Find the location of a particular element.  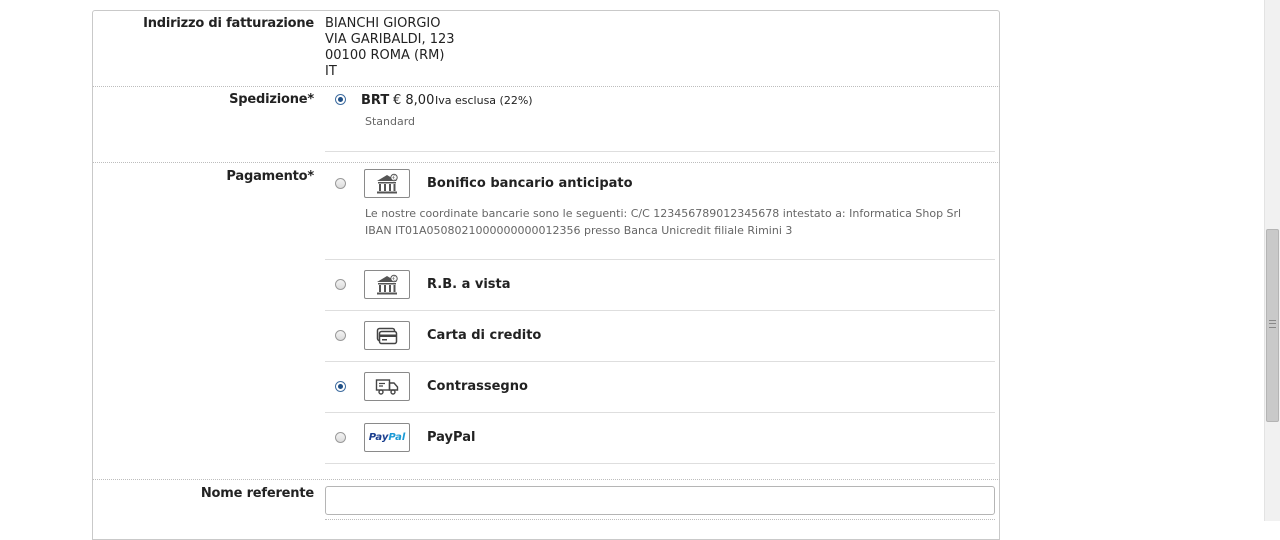

referent-name-label: Nome referente is located at coordinates (257, 493).